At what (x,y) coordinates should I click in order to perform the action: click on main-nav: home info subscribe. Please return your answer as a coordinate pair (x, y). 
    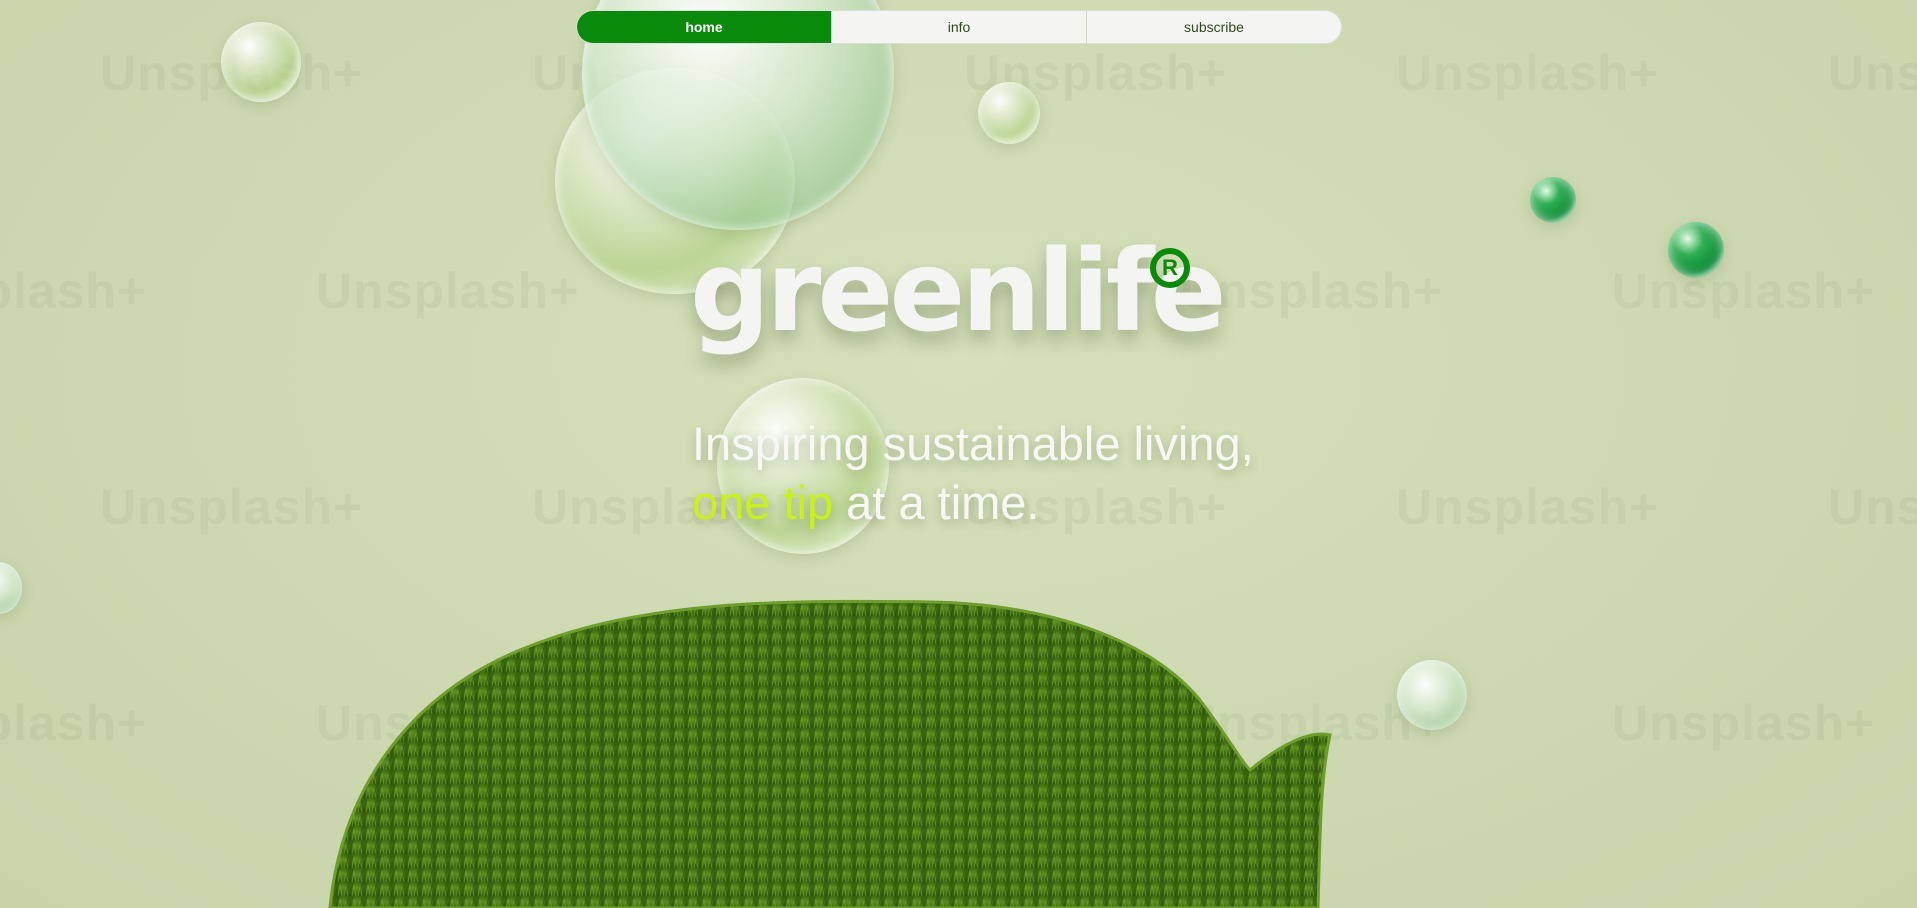
    Looking at the image, I should click on (959, 27).